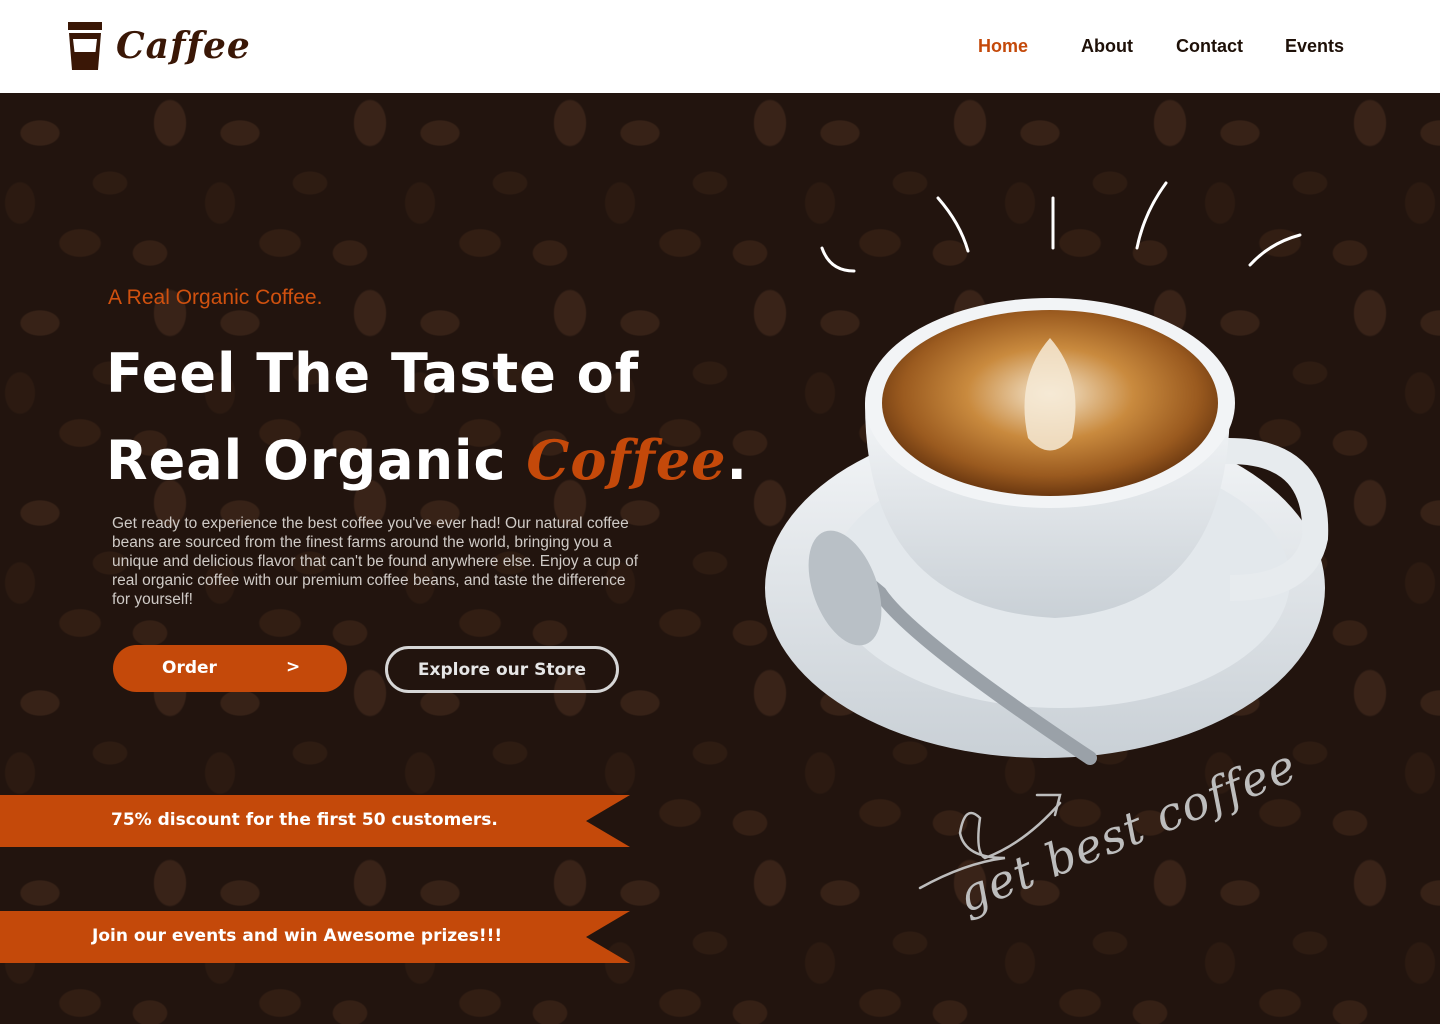  I want to click on headline-line-2: Real Organic, so click(316, 460).